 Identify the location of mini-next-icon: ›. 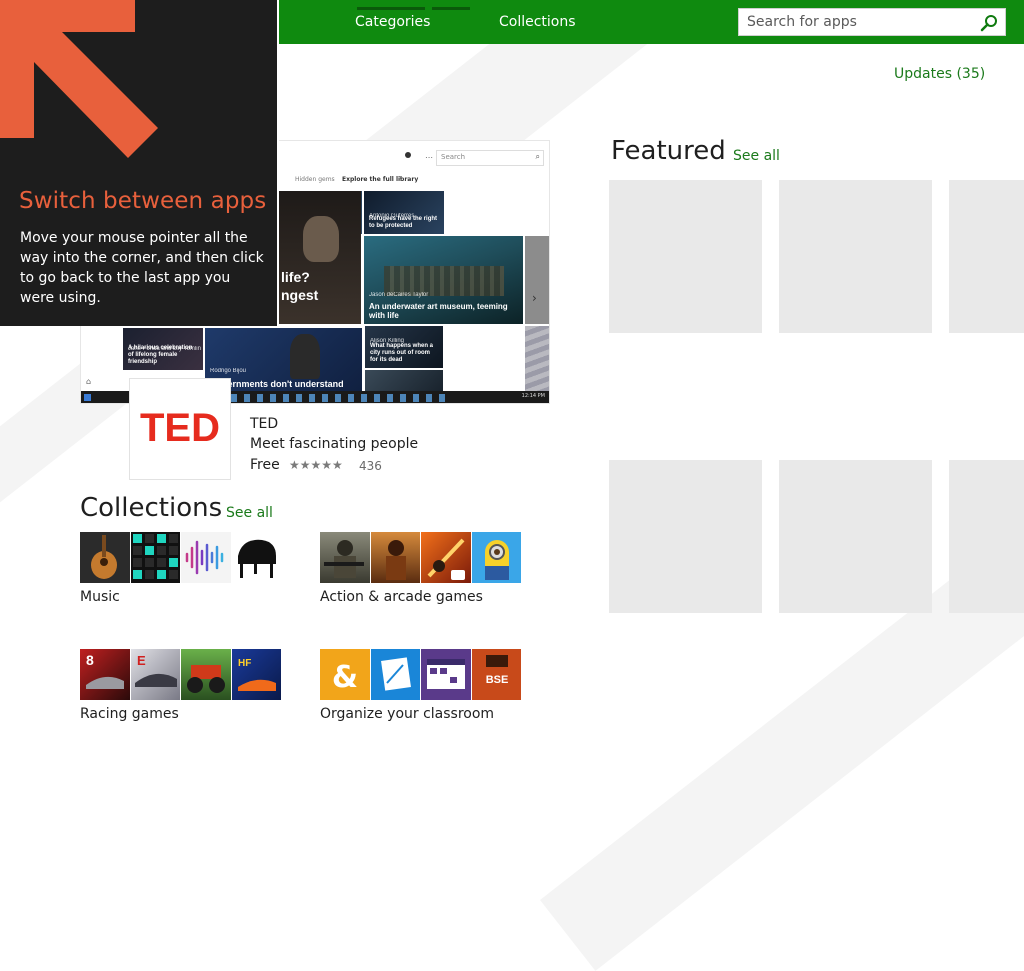
(534, 298).